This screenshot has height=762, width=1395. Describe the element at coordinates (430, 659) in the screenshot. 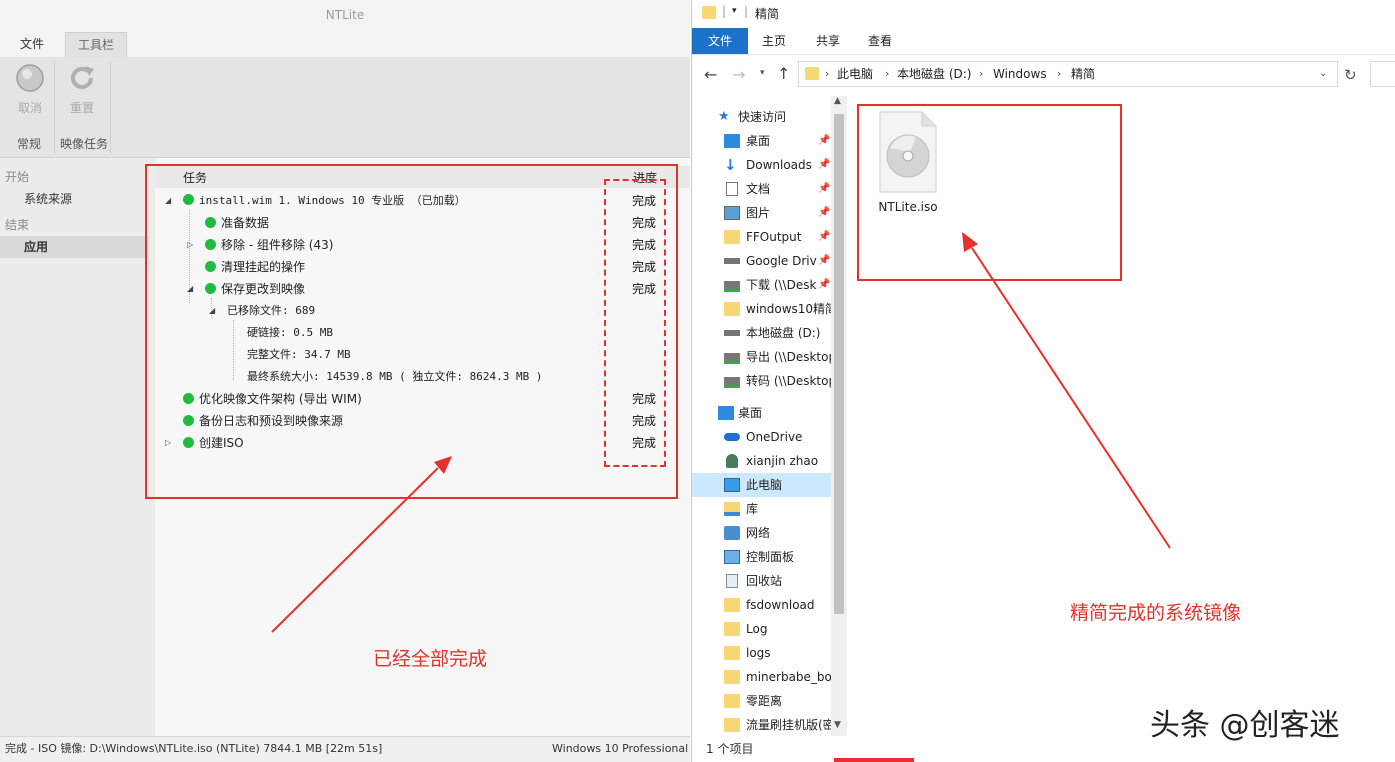

I see `annotation-note-left: 已经全部完成` at that location.